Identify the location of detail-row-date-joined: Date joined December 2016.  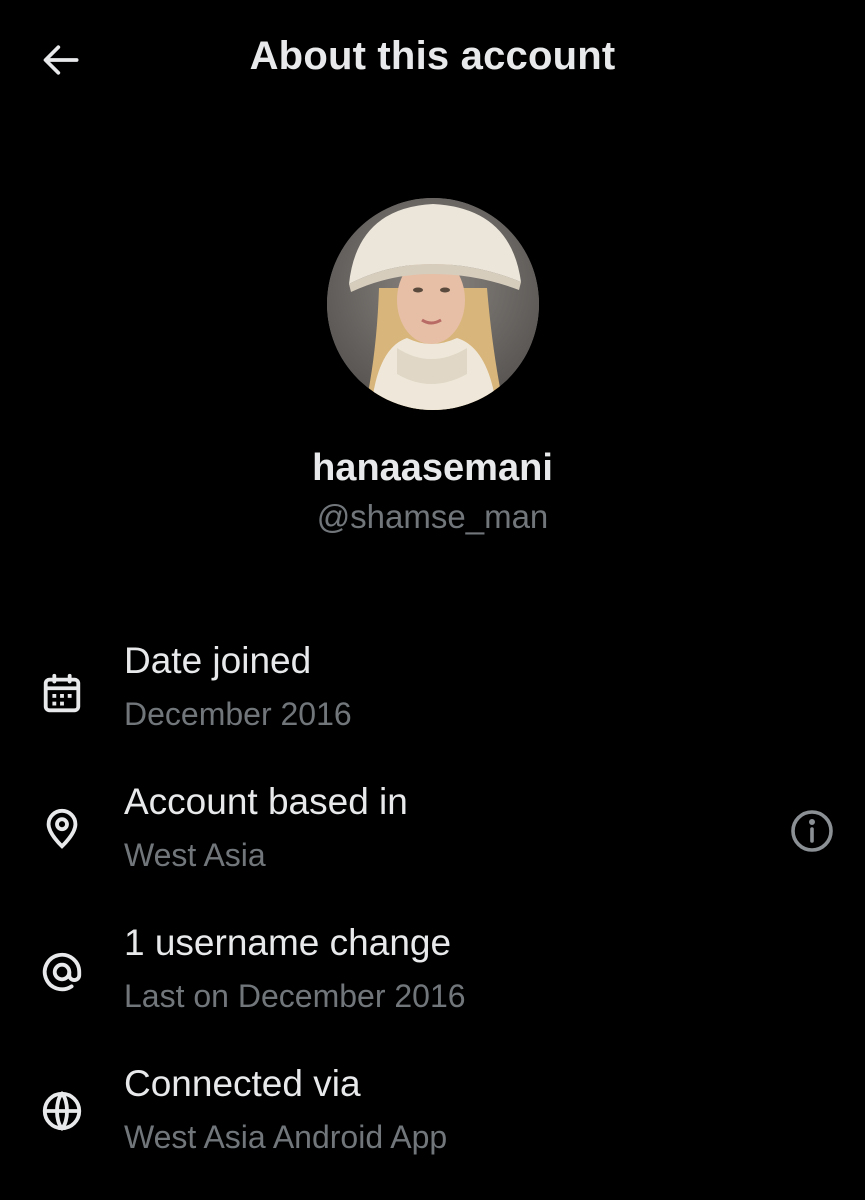
(432, 695).